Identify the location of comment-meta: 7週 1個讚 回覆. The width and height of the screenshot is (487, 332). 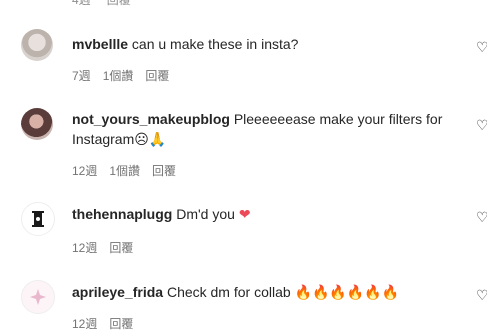
(120, 75).